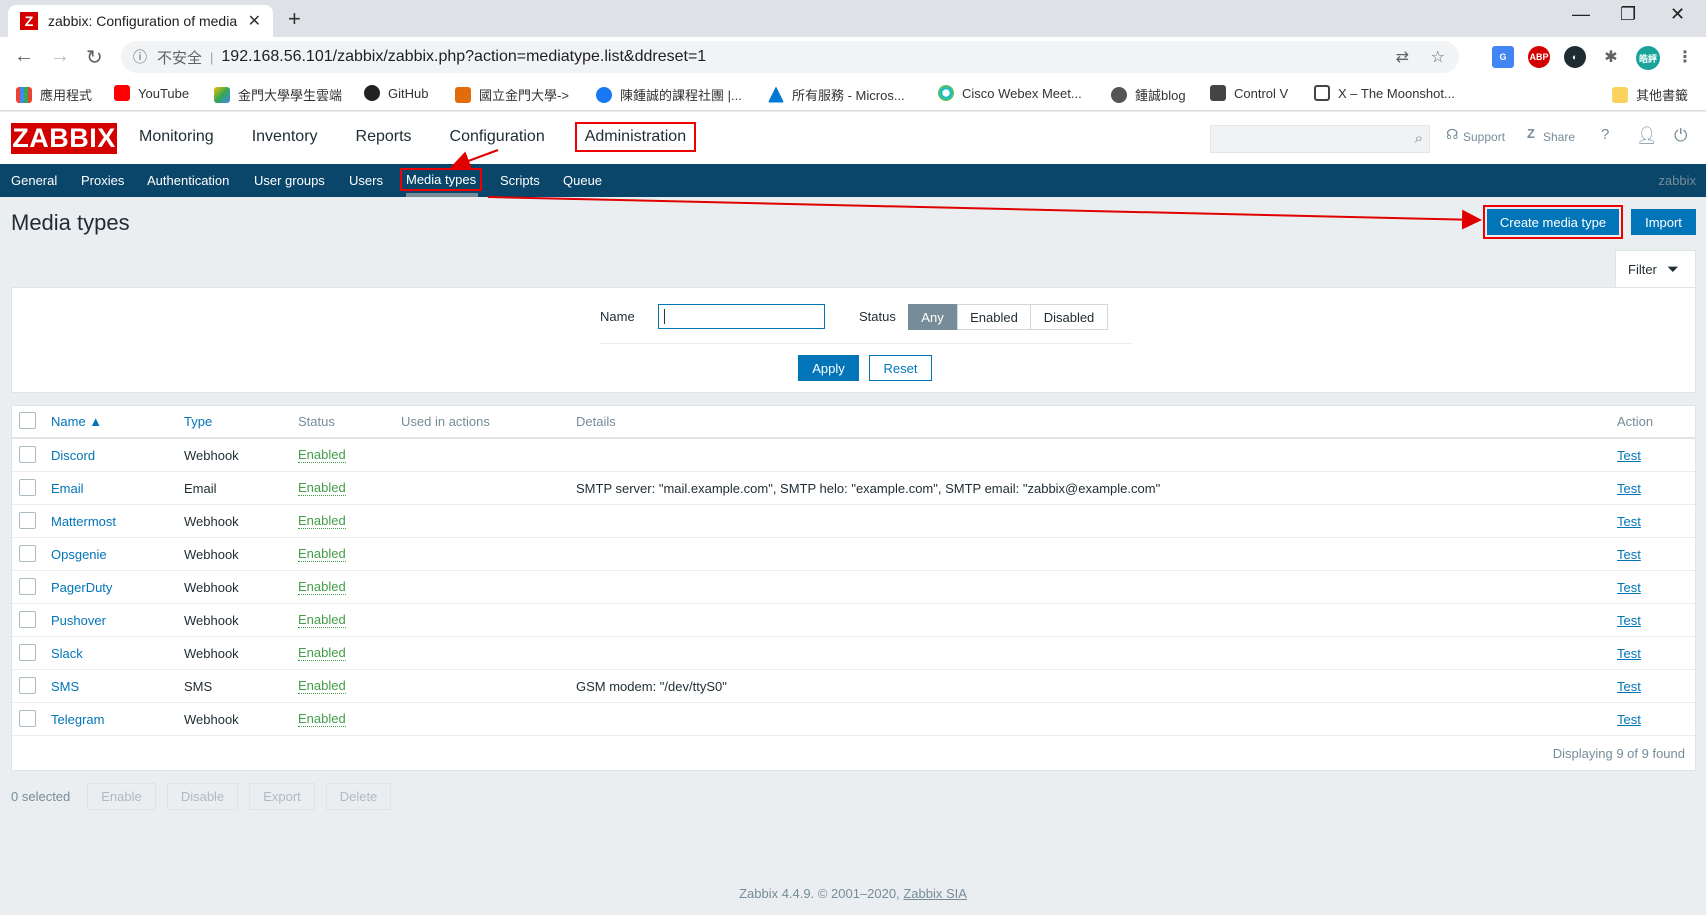  Describe the element at coordinates (77, 719) in the screenshot. I see `media-name-link: Telegram` at that location.